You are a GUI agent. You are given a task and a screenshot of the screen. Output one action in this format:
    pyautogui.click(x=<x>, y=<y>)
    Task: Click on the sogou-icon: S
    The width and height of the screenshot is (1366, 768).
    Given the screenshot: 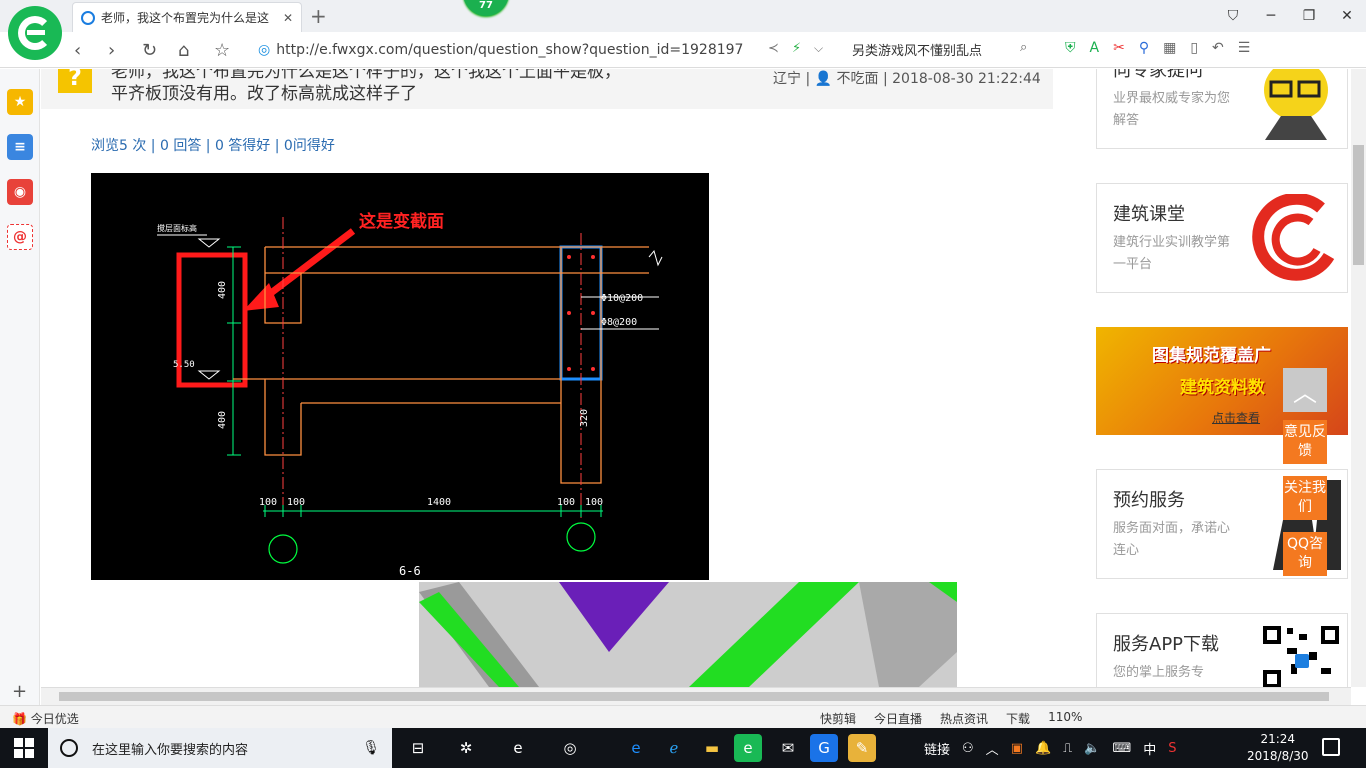 What is the action you would take?
    pyautogui.click(x=1172, y=748)
    